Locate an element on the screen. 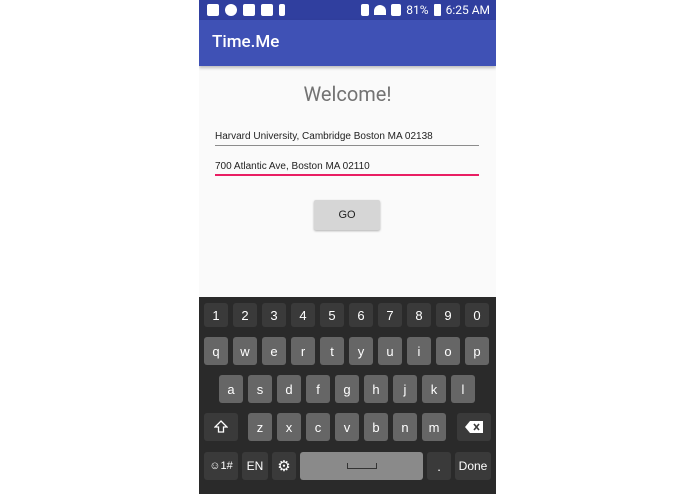 This screenshot has width=695, height=494. key-y: y is located at coordinates (361, 351).